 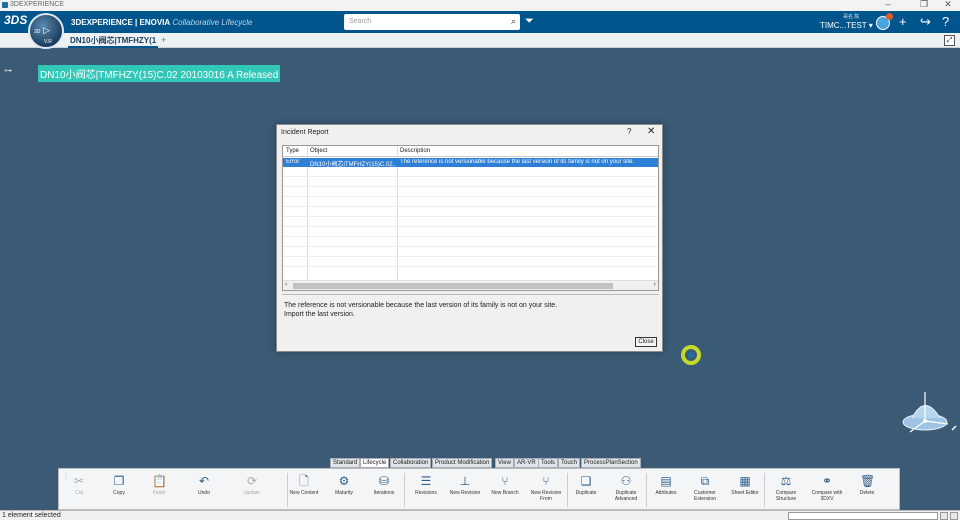 What do you see at coordinates (526, 463) in the screenshot?
I see `tab-ar-vr: AR-VR` at bounding box center [526, 463].